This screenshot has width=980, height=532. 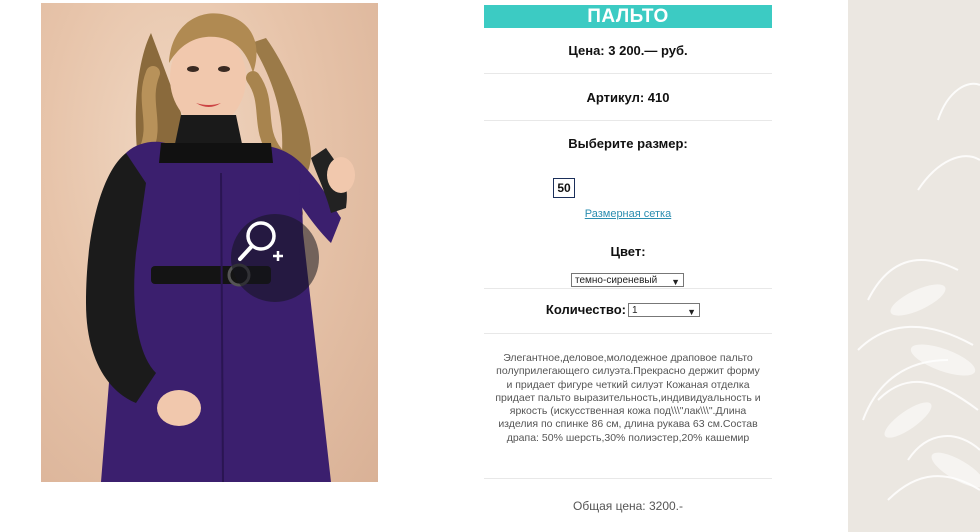 What do you see at coordinates (585, 309) in the screenshot?
I see `quantity-label: Количество:` at bounding box center [585, 309].